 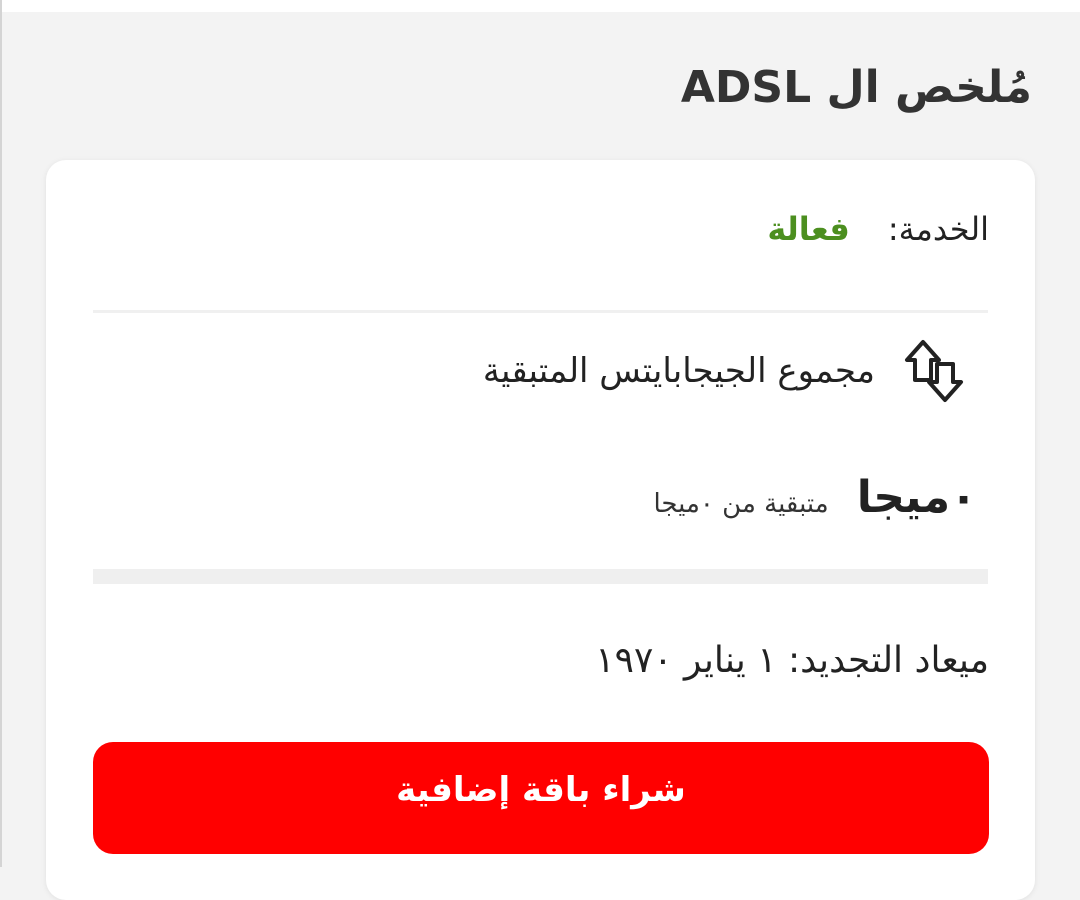 What do you see at coordinates (792, 660) in the screenshot?
I see `renewal-date: ميعاد التجديد: ١ يناير ١٩٧٠` at bounding box center [792, 660].